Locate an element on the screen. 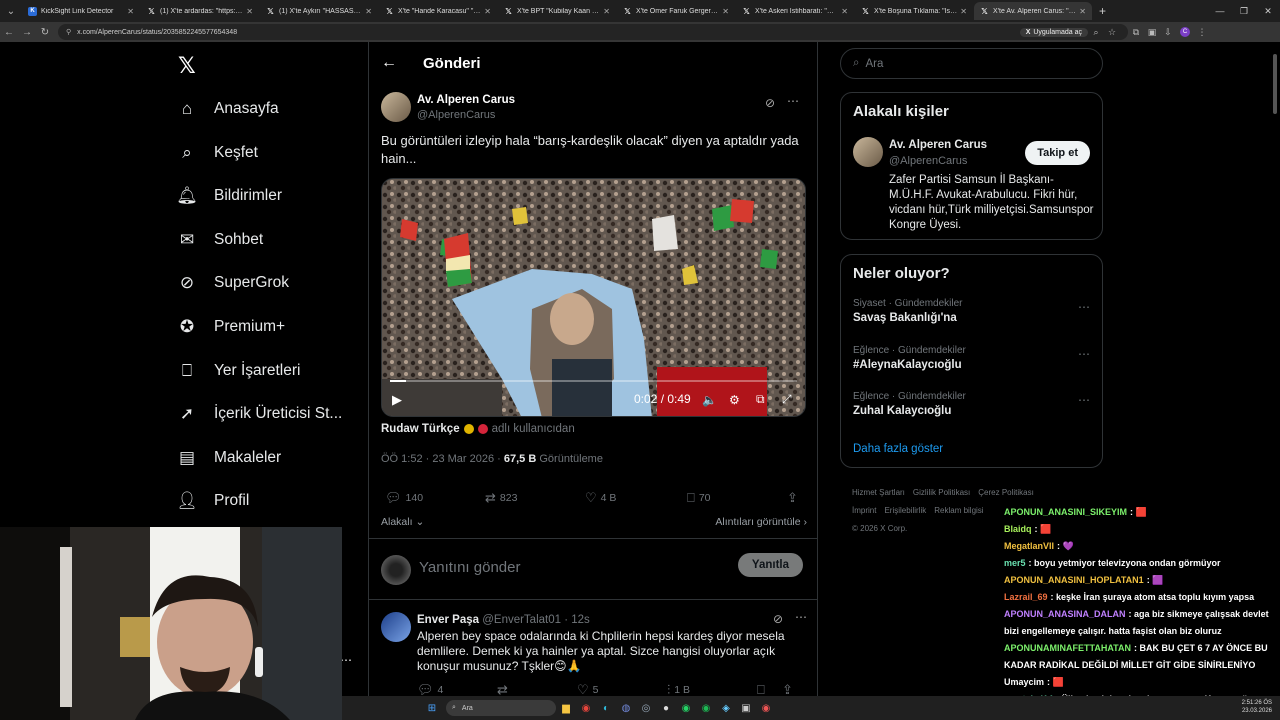  trend-item: Eğlence · Gündemdekiler Zuhal Kalaycıoğlu is located at coordinates (973, 404).